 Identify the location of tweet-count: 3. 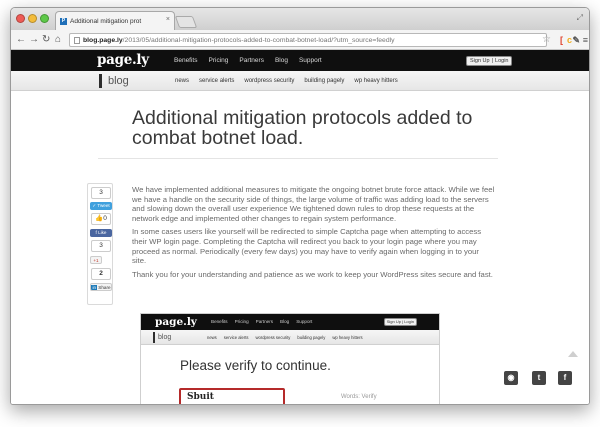
(101, 193).